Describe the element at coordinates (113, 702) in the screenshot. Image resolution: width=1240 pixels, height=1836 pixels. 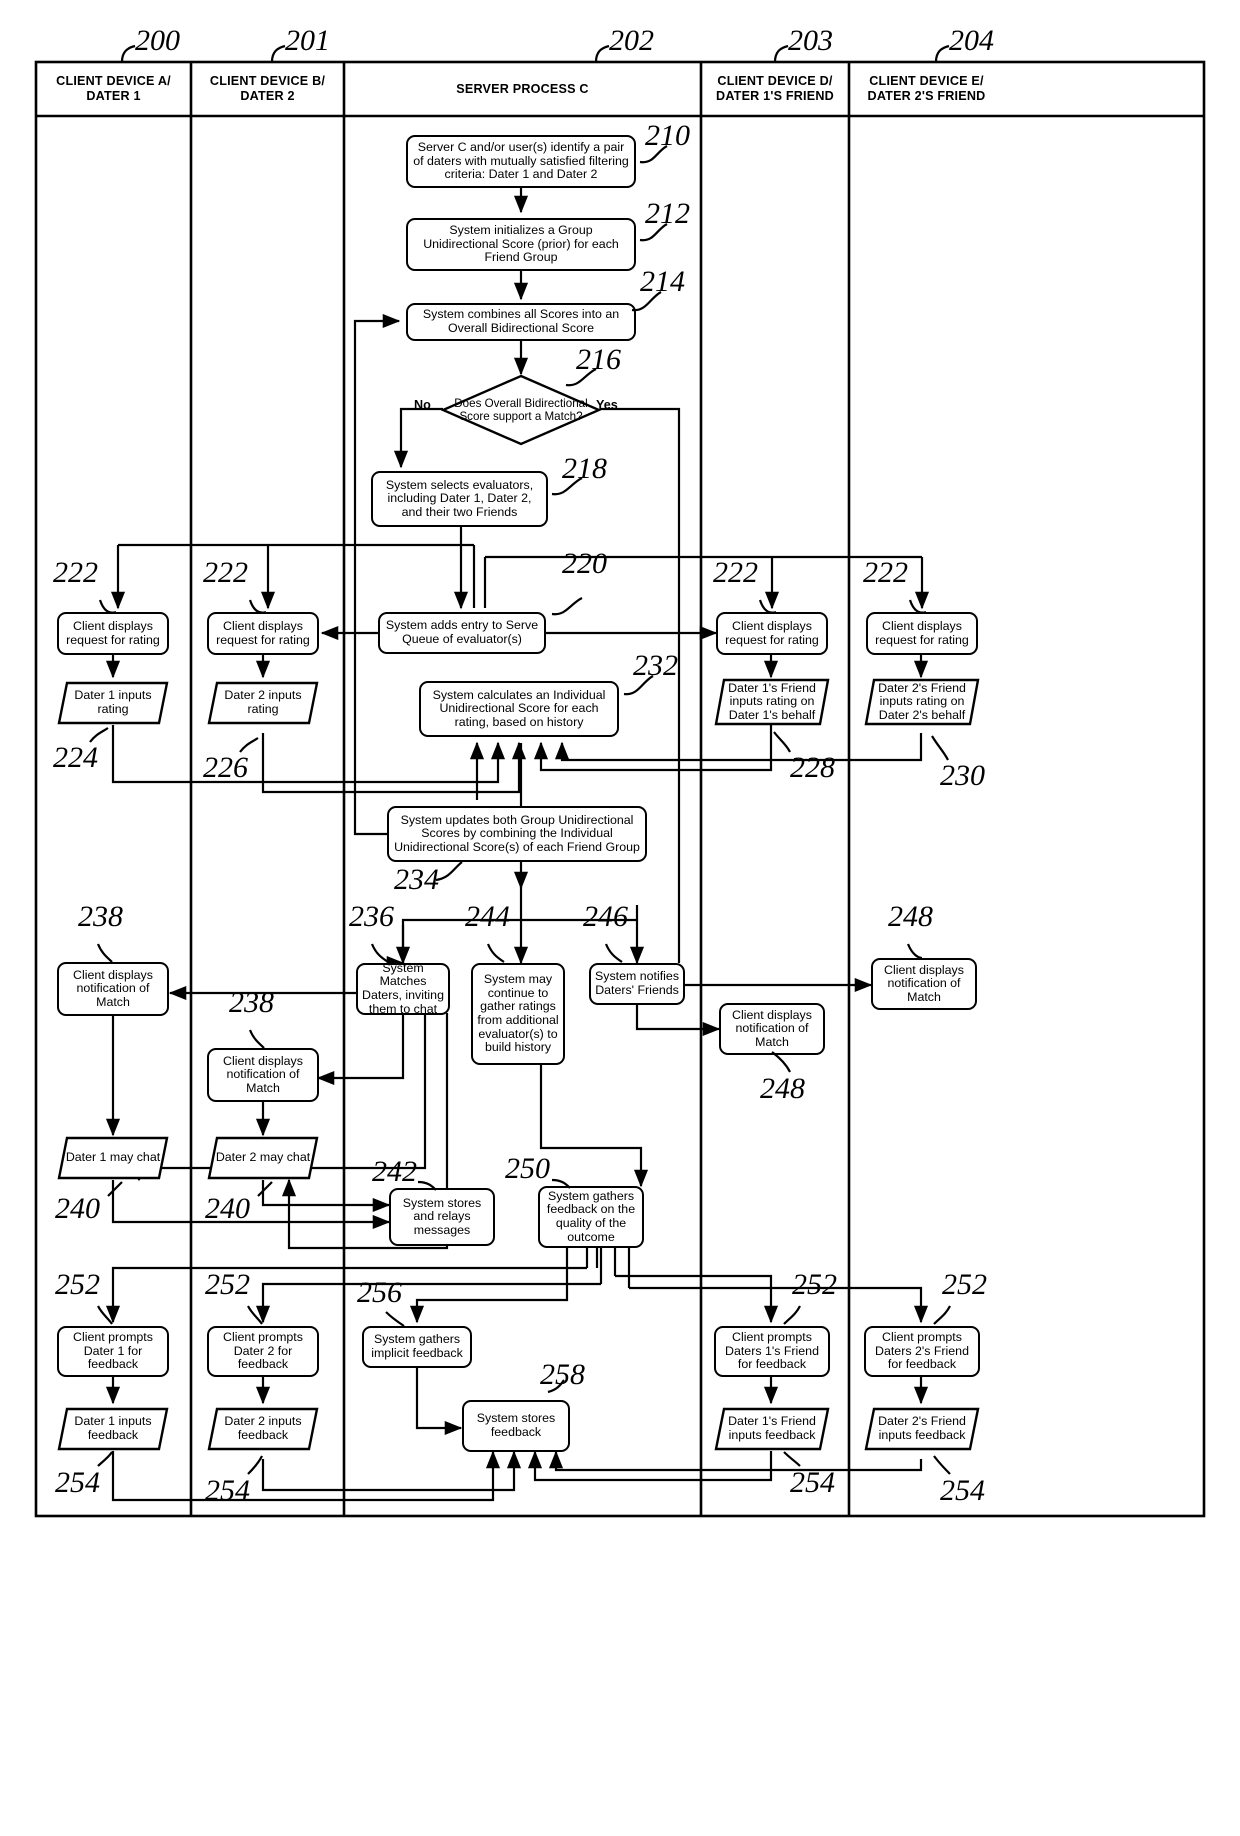
I see `io-224-label: Dater 1 inputs rating` at that location.